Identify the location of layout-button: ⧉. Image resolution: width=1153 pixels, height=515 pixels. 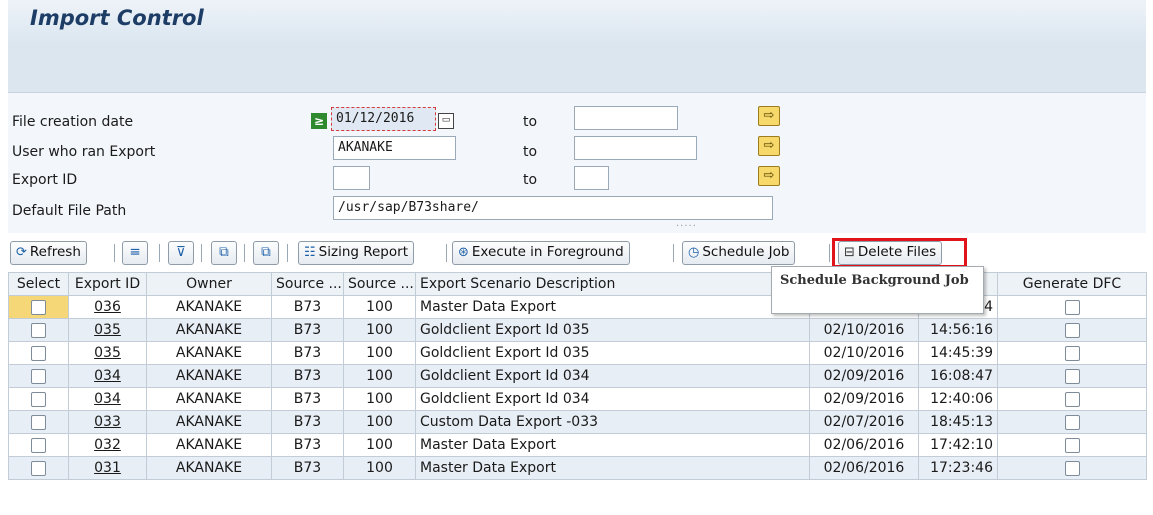
(266, 253).